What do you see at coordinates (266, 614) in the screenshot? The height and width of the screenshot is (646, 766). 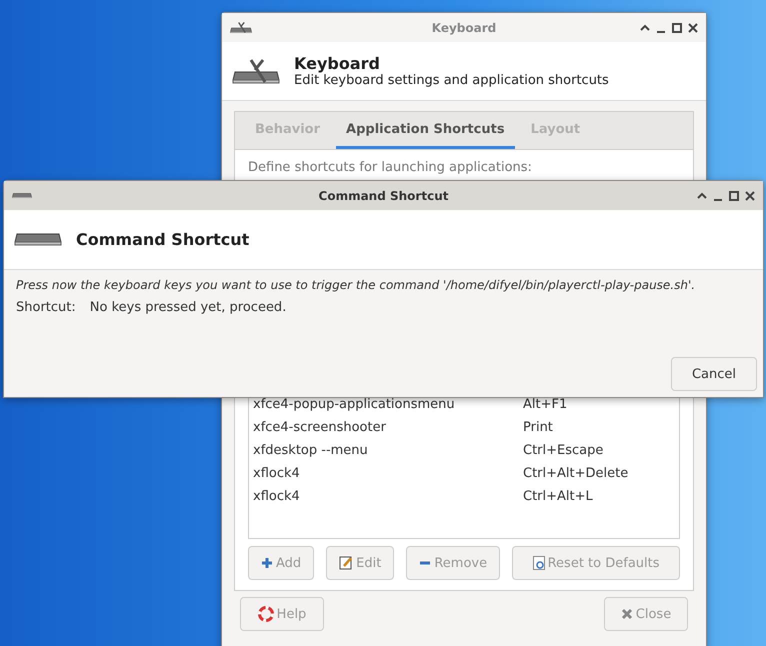 I see `lifebuoy-icon` at bounding box center [266, 614].